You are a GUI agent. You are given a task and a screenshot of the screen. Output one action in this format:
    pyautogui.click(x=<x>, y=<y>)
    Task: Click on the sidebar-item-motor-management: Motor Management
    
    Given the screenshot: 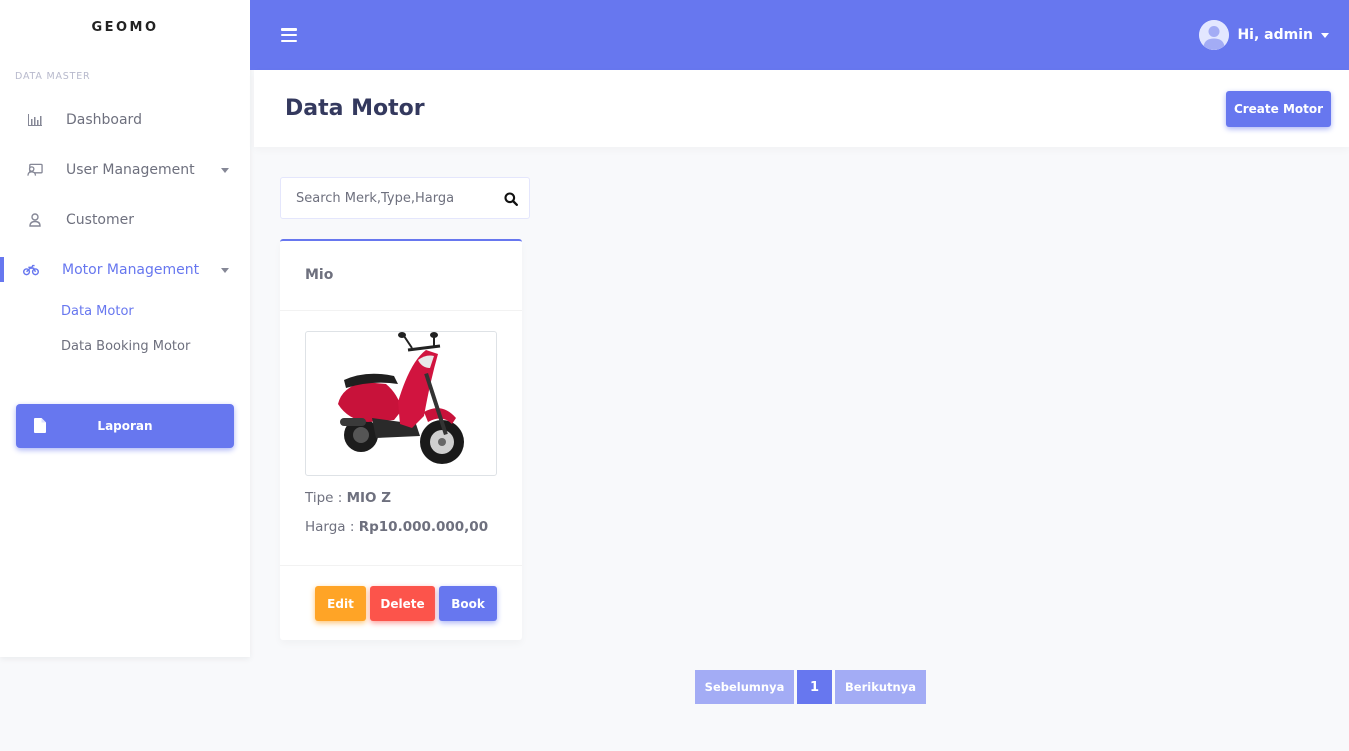 What is the action you would take?
    pyautogui.click(x=125, y=270)
    